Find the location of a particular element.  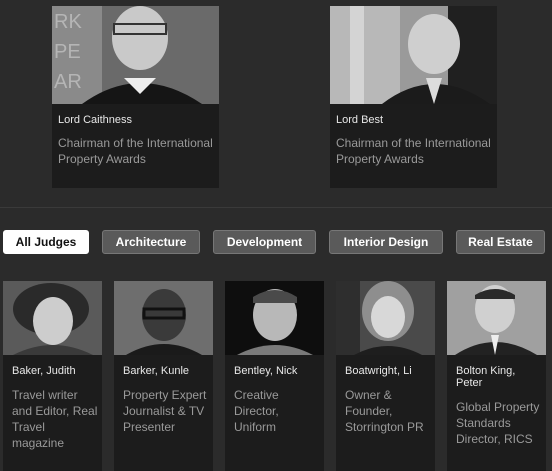

judge-card: Bentley, Nick Creative Director, Uniform is located at coordinates (274, 376).